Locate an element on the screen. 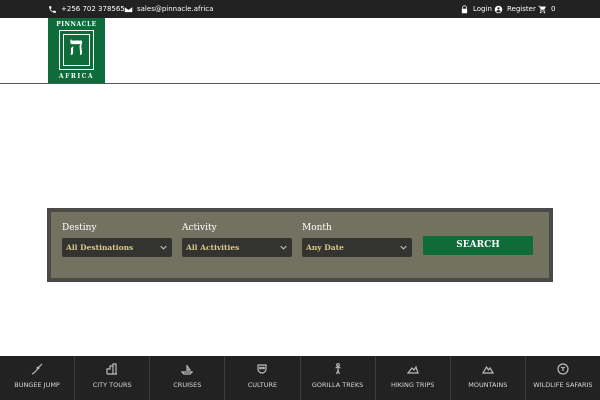 The width and height of the screenshot is (600, 400). register-link: Register is located at coordinates (515, 9).